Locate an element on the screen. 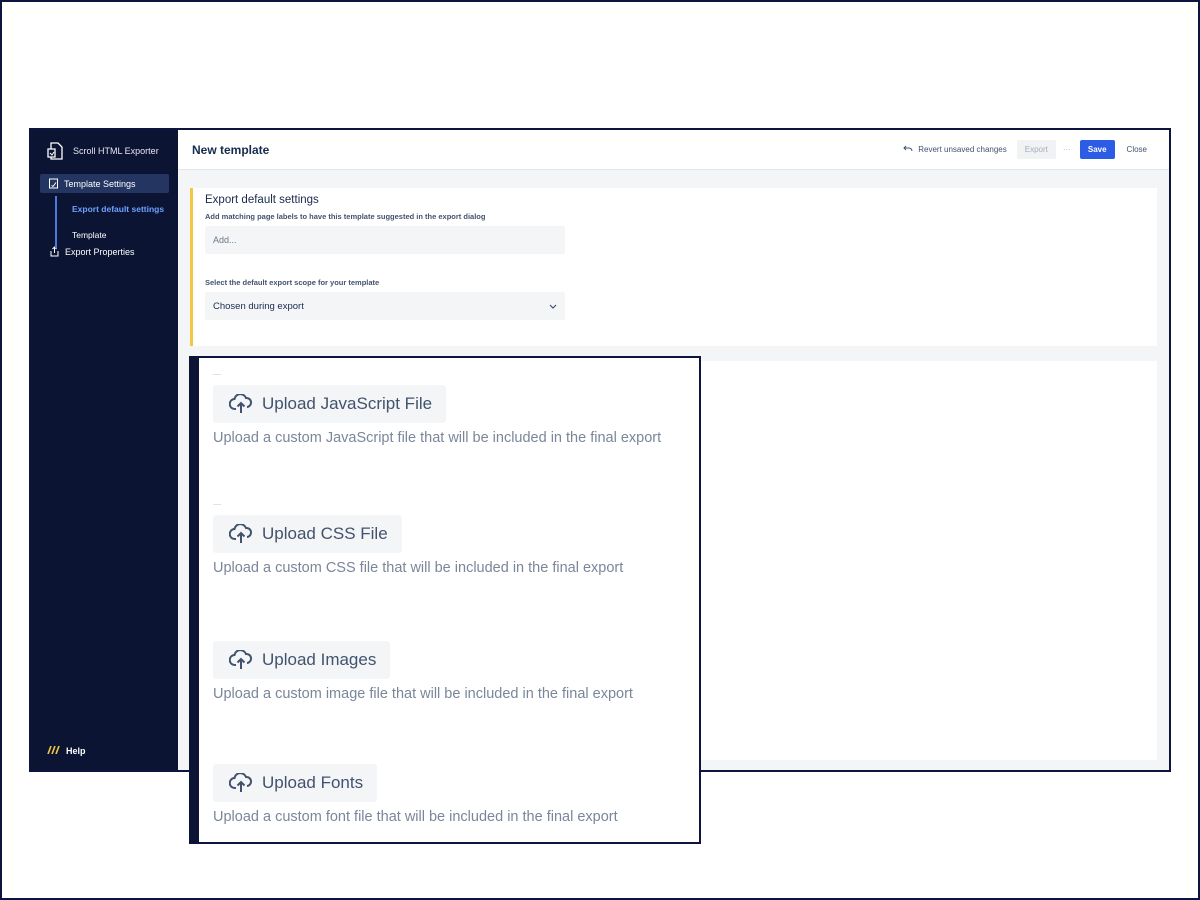  exporter-logo-icon is located at coordinates (55, 151).